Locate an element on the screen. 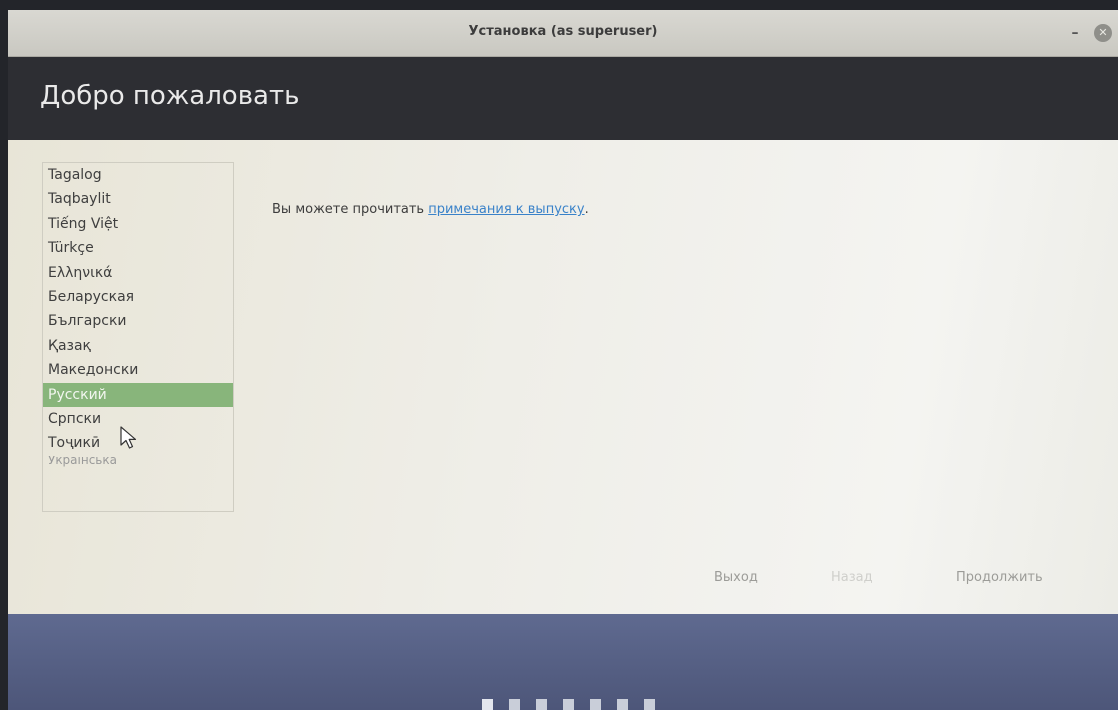 The width and height of the screenshot is (1118, 710). language-item: Български is located at coordinates (138, 321).